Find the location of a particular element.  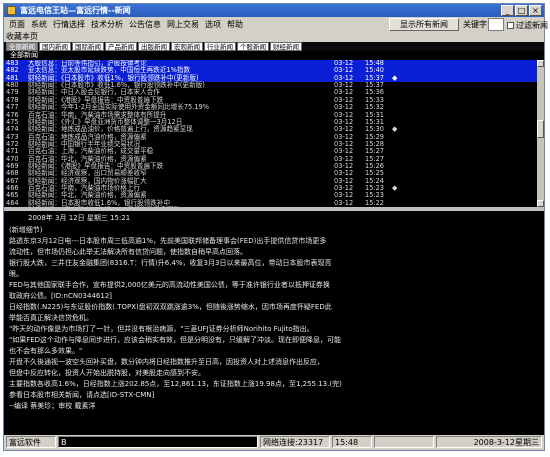

tab-2: 国际新闻 is located at coordinates (88, 46).